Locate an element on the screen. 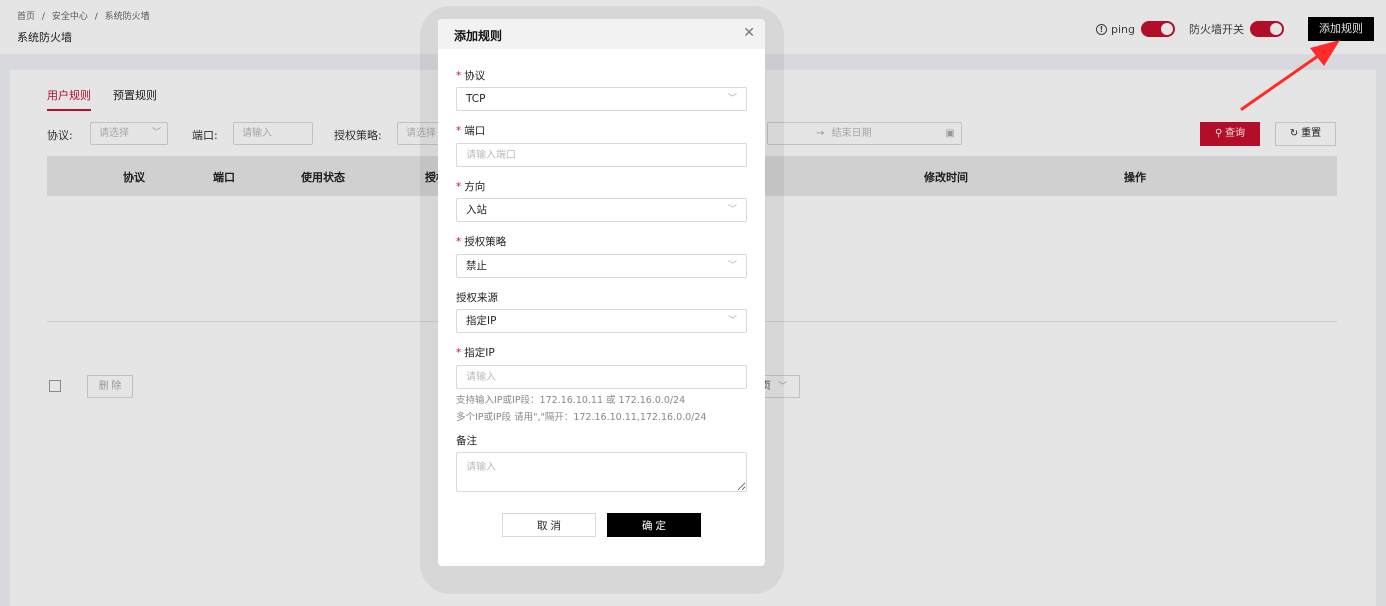 Image resolution: width=1386 pixels, height=606 pixels. close-icon: ✕ is located at coordinates (749, 33).